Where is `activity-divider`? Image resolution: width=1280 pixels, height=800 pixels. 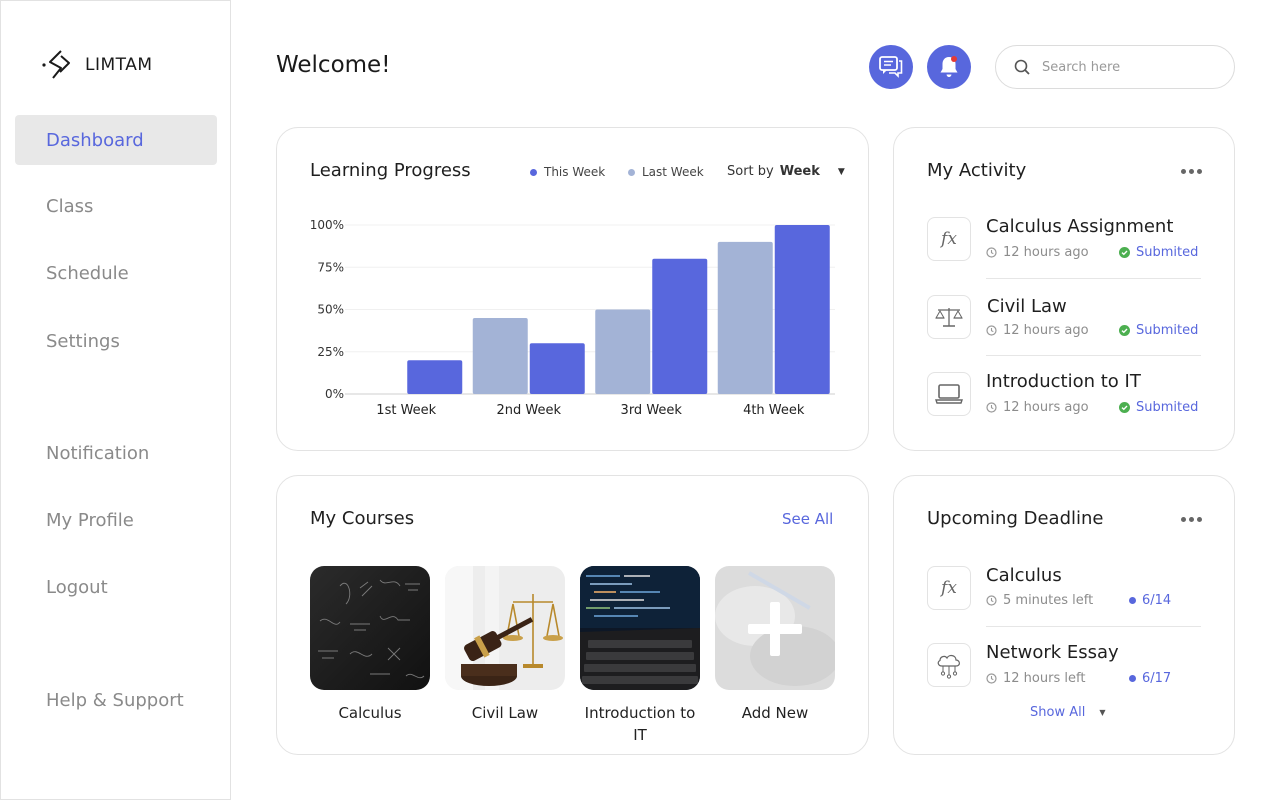
activity-divider is located at coordinates (1093, 278).